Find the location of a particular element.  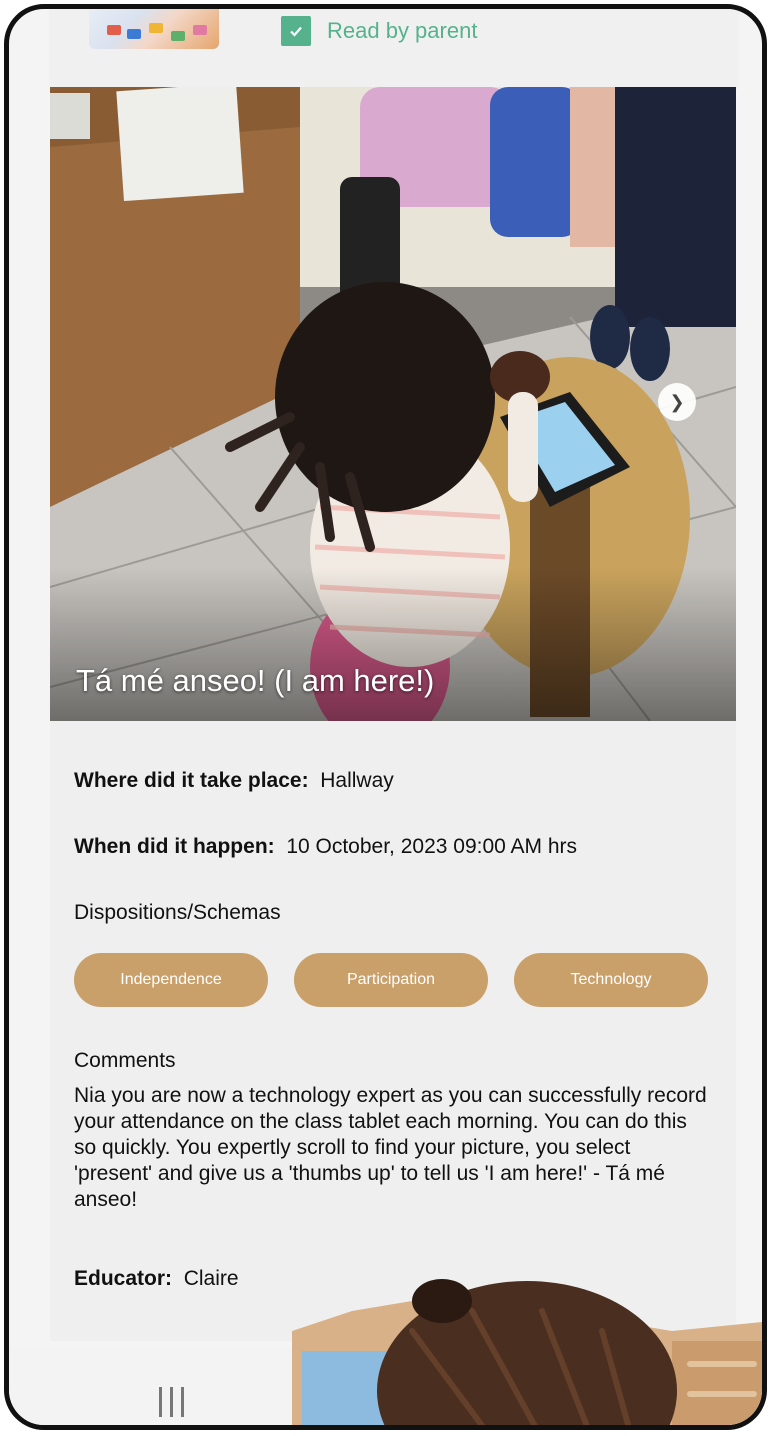

educator-row: Educator: Claire is located at coordinates (156, 1279).